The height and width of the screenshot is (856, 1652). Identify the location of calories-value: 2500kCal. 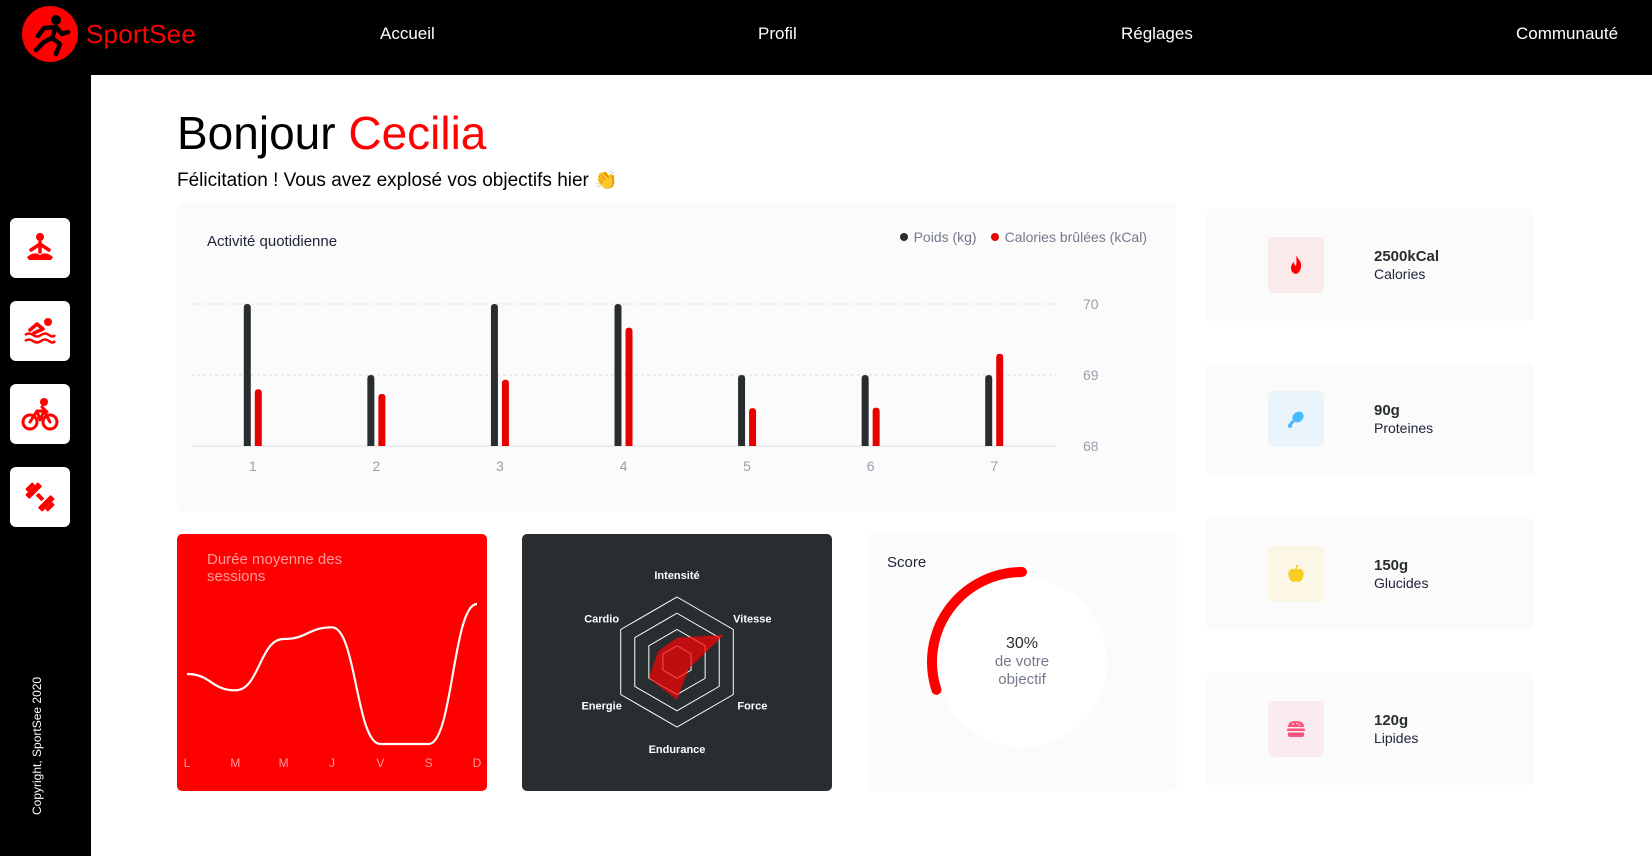
(1407, 256).